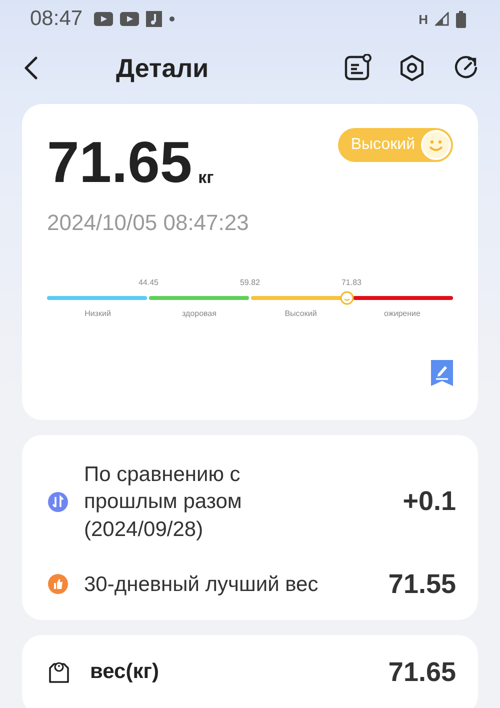 This screenshot has width=500, height=708. What do you see at coordinates (154, 19) in the screenshot?
I see `music-app-icon` at bounding box center [154, 19].